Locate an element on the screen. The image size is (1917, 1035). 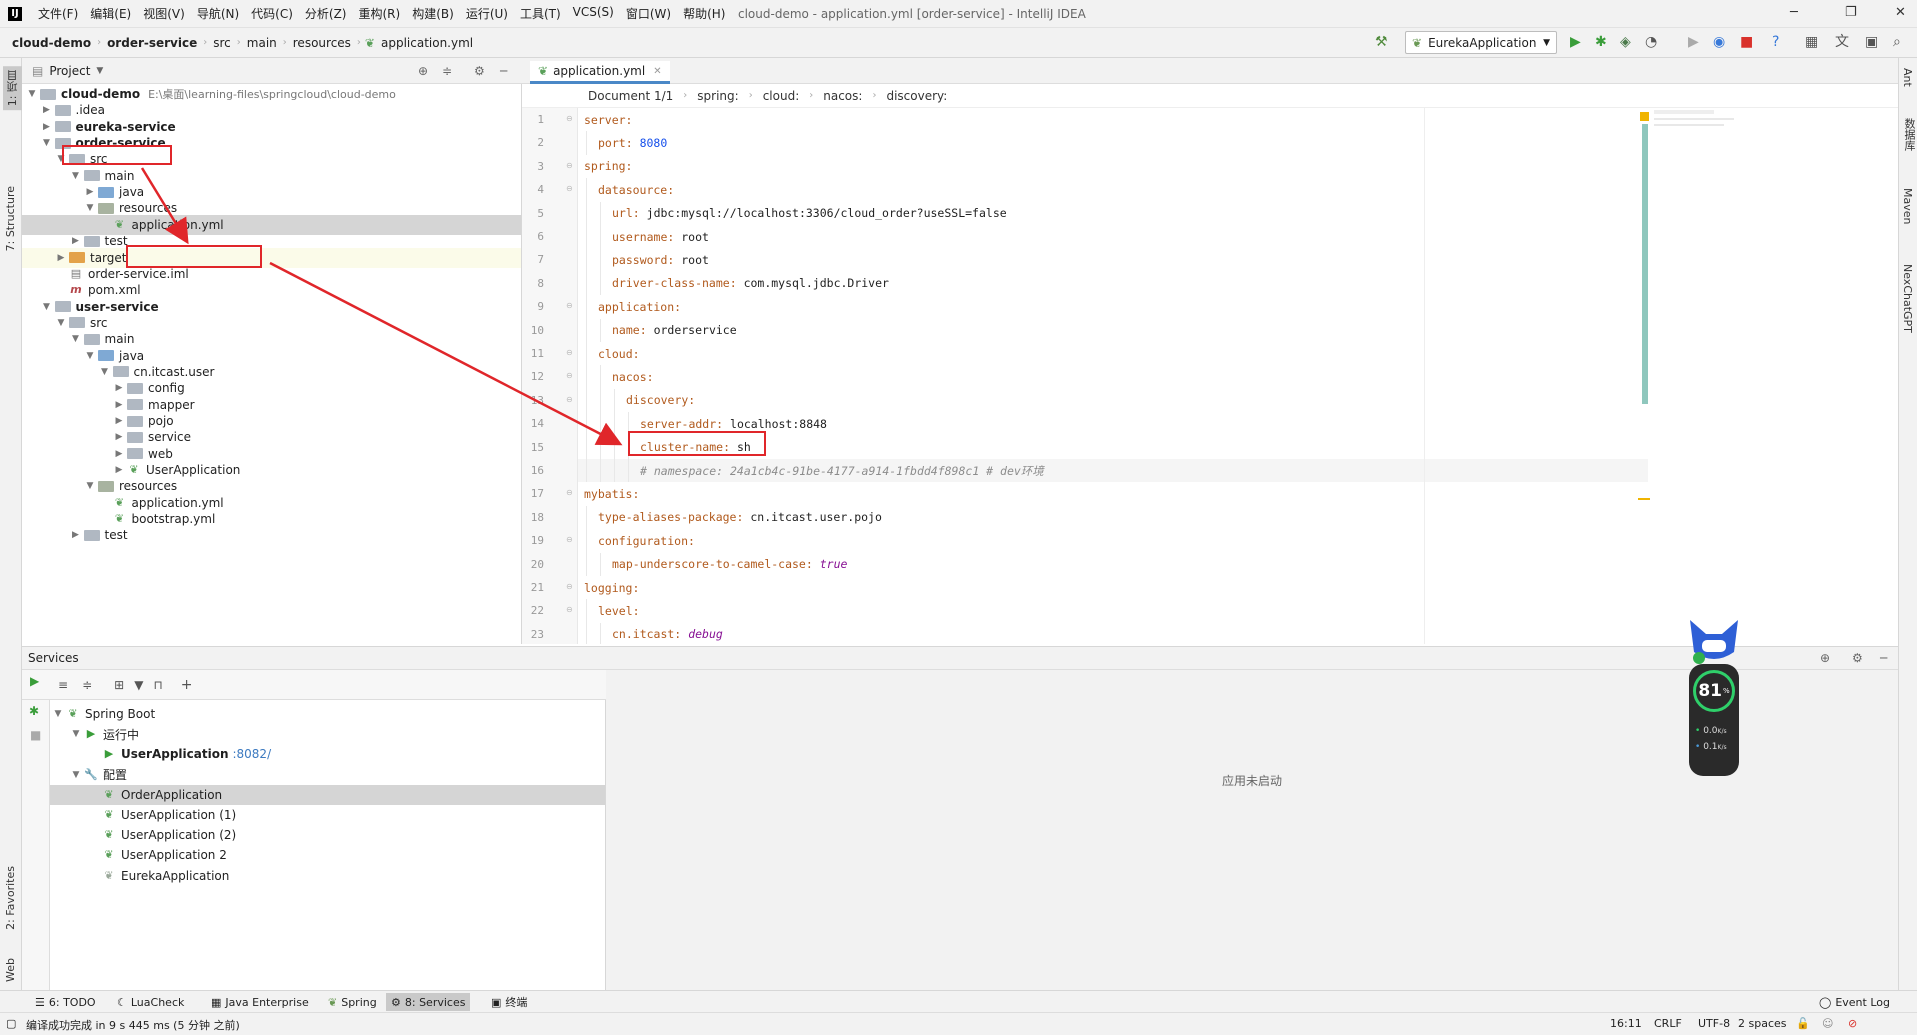
tool-tab-database: 数据库 is located at coordinates (1909, 134).